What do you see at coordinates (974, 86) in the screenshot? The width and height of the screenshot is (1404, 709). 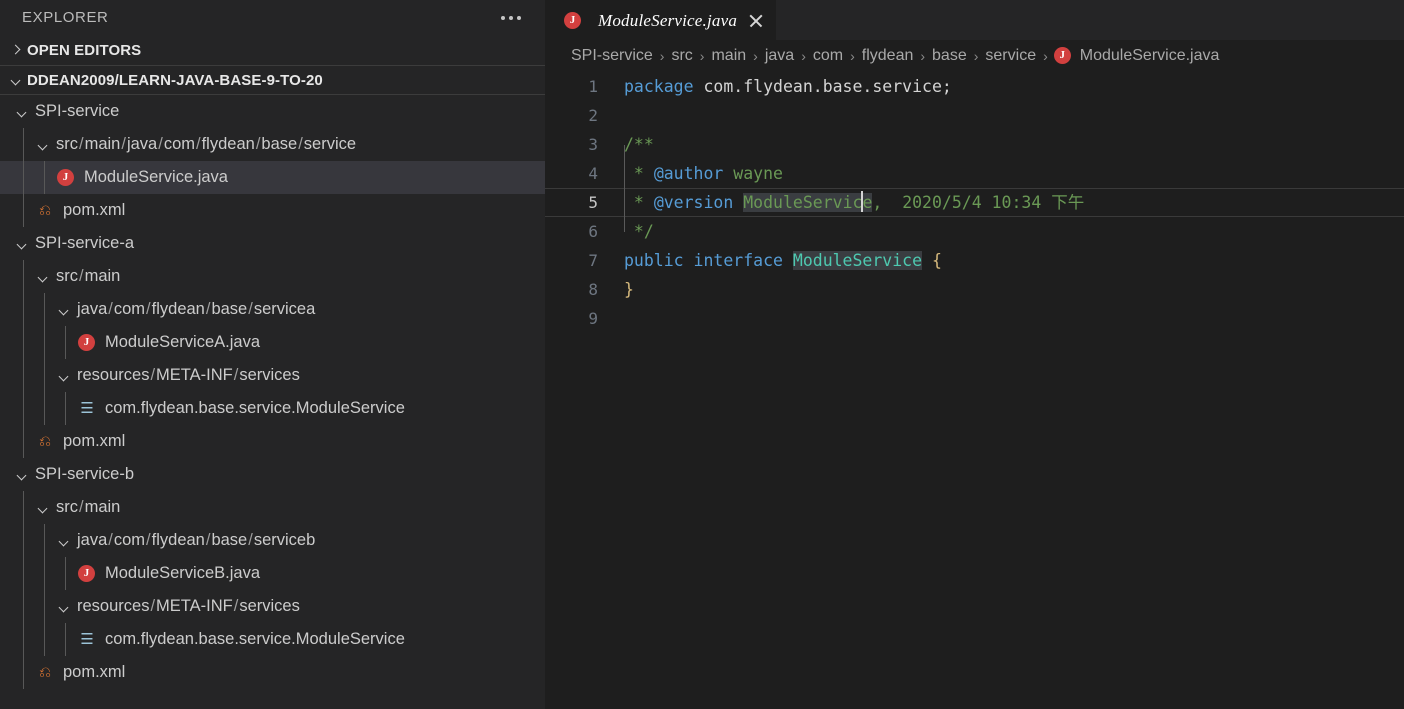 I see `code-line: 1 package com.flydean.base.service;` at bounding box center [974, 86].